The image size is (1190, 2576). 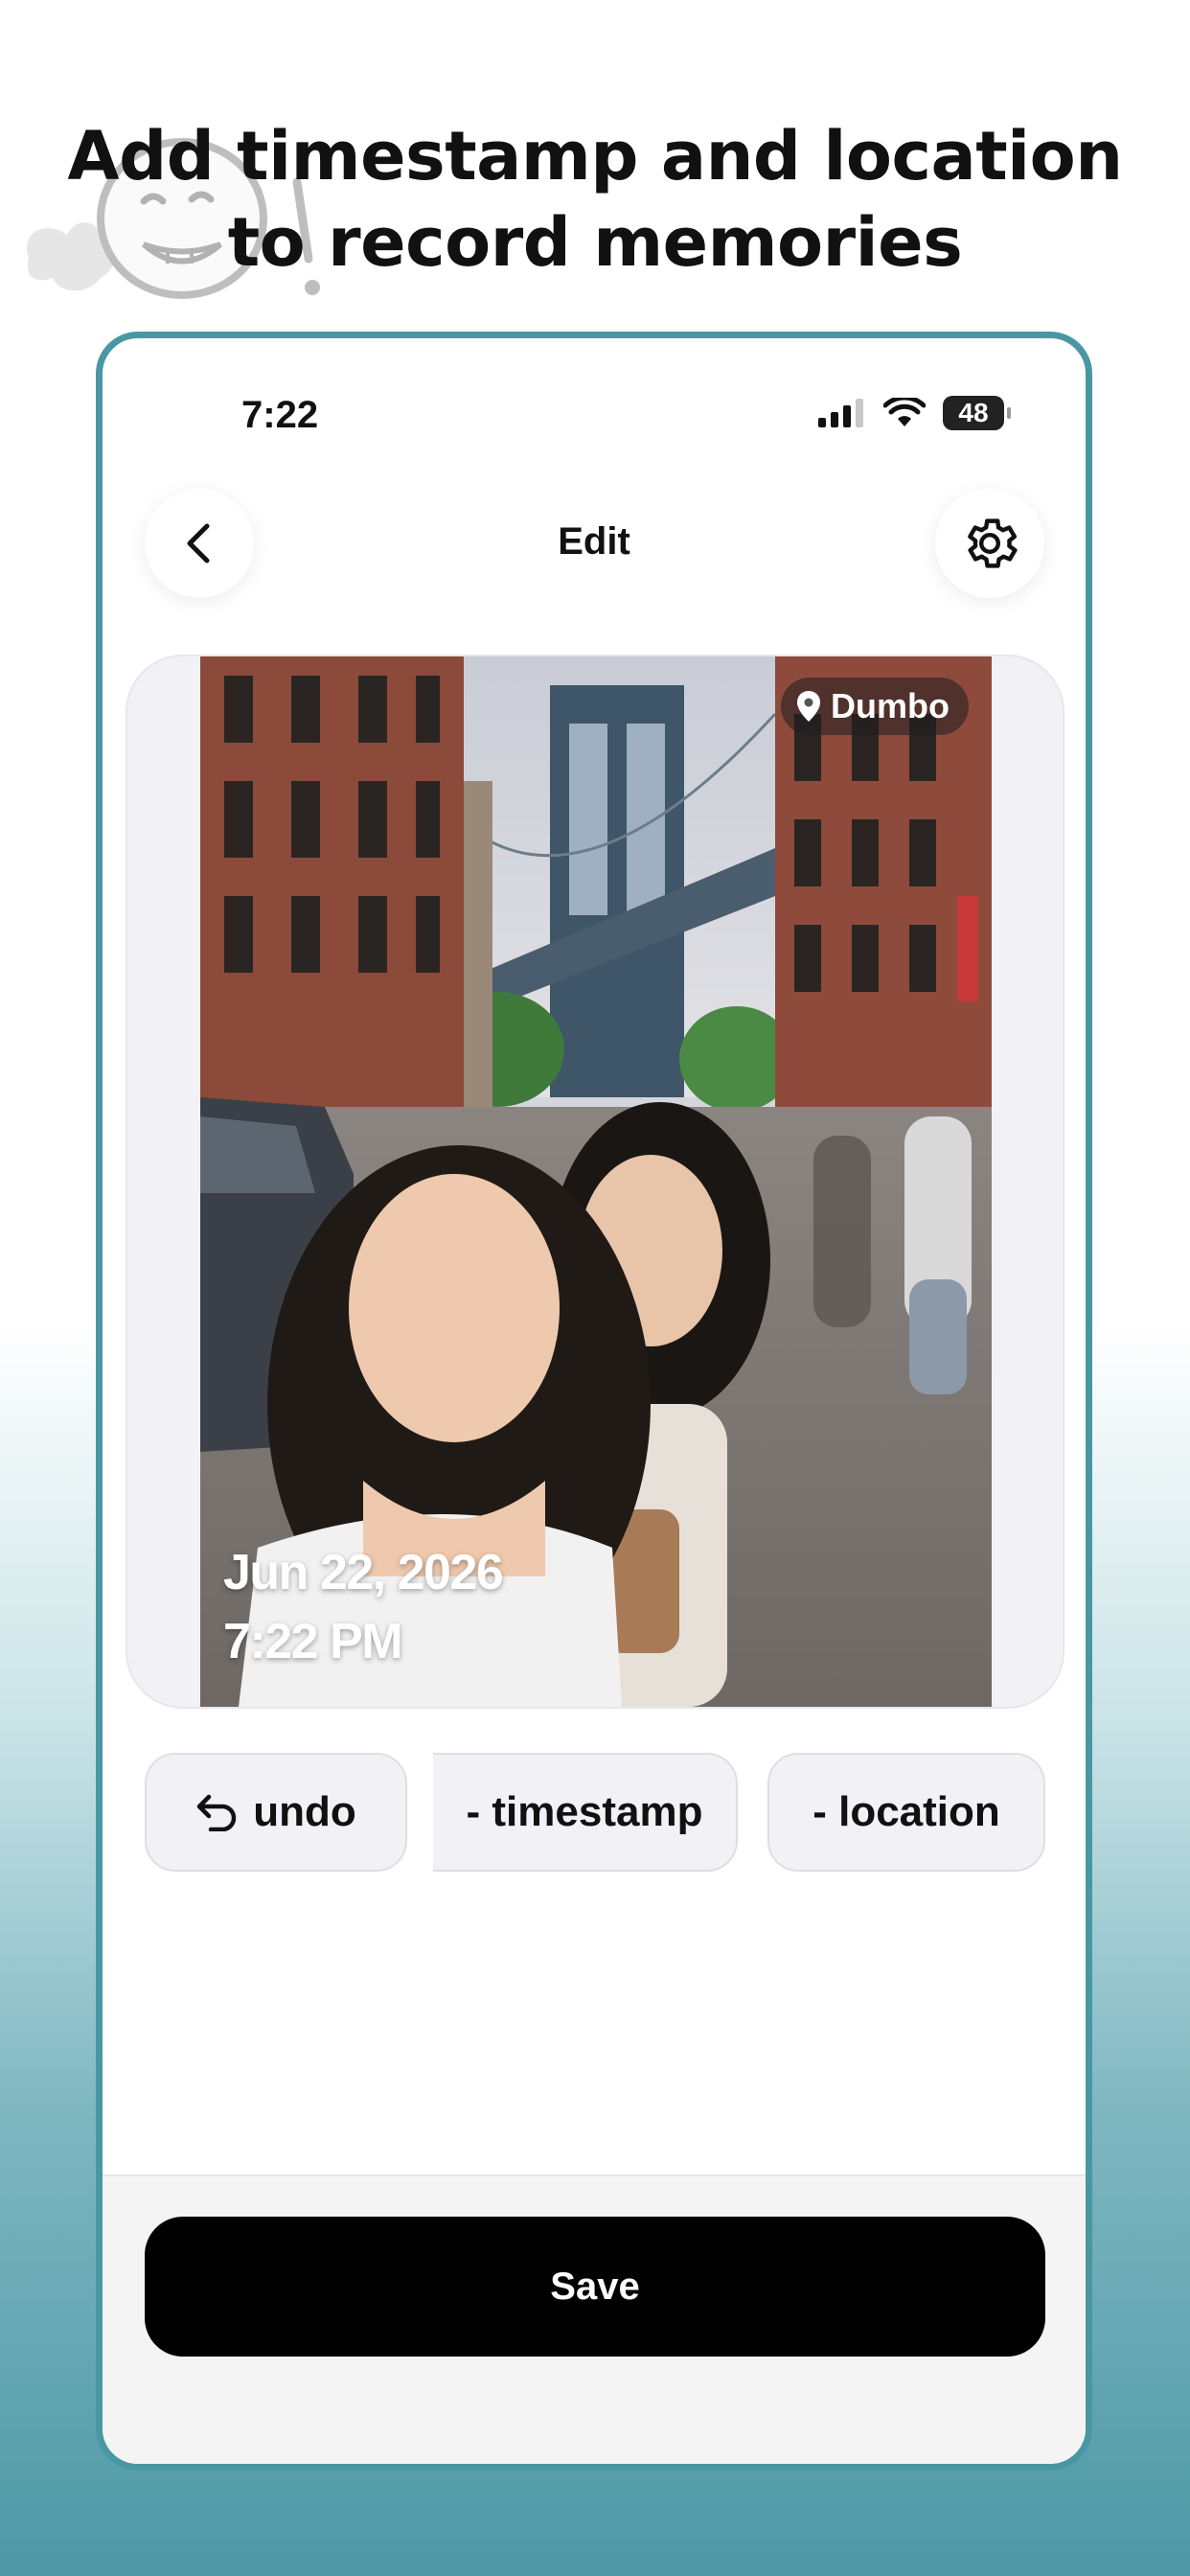 What do you see at coordinates (977, 413) in the screenshot?
I see `battery-icon: 48` at bounding box center [977, 413].